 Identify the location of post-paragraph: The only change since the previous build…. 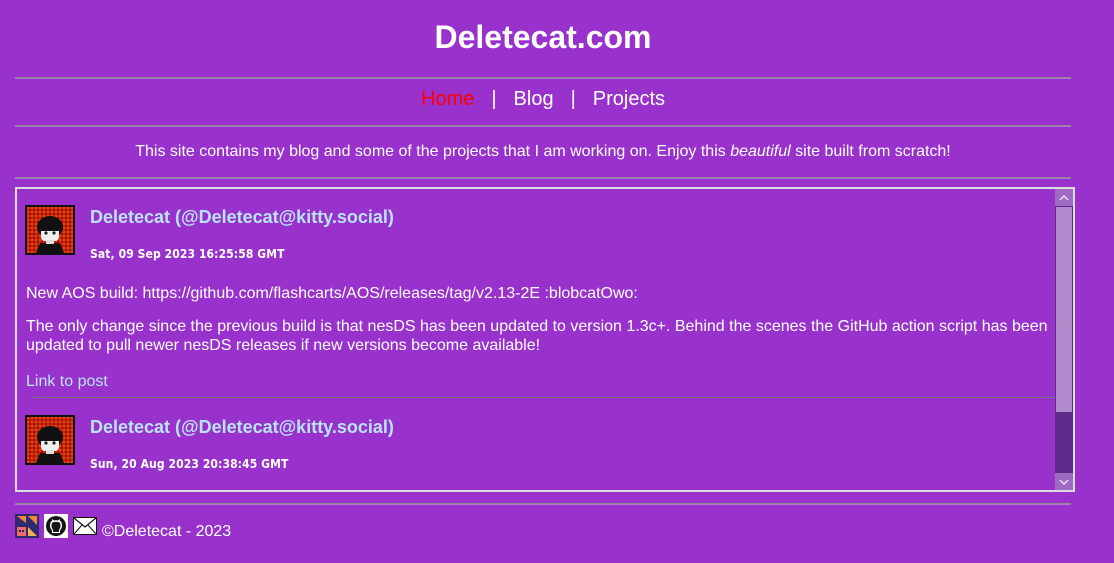
(537, 336).